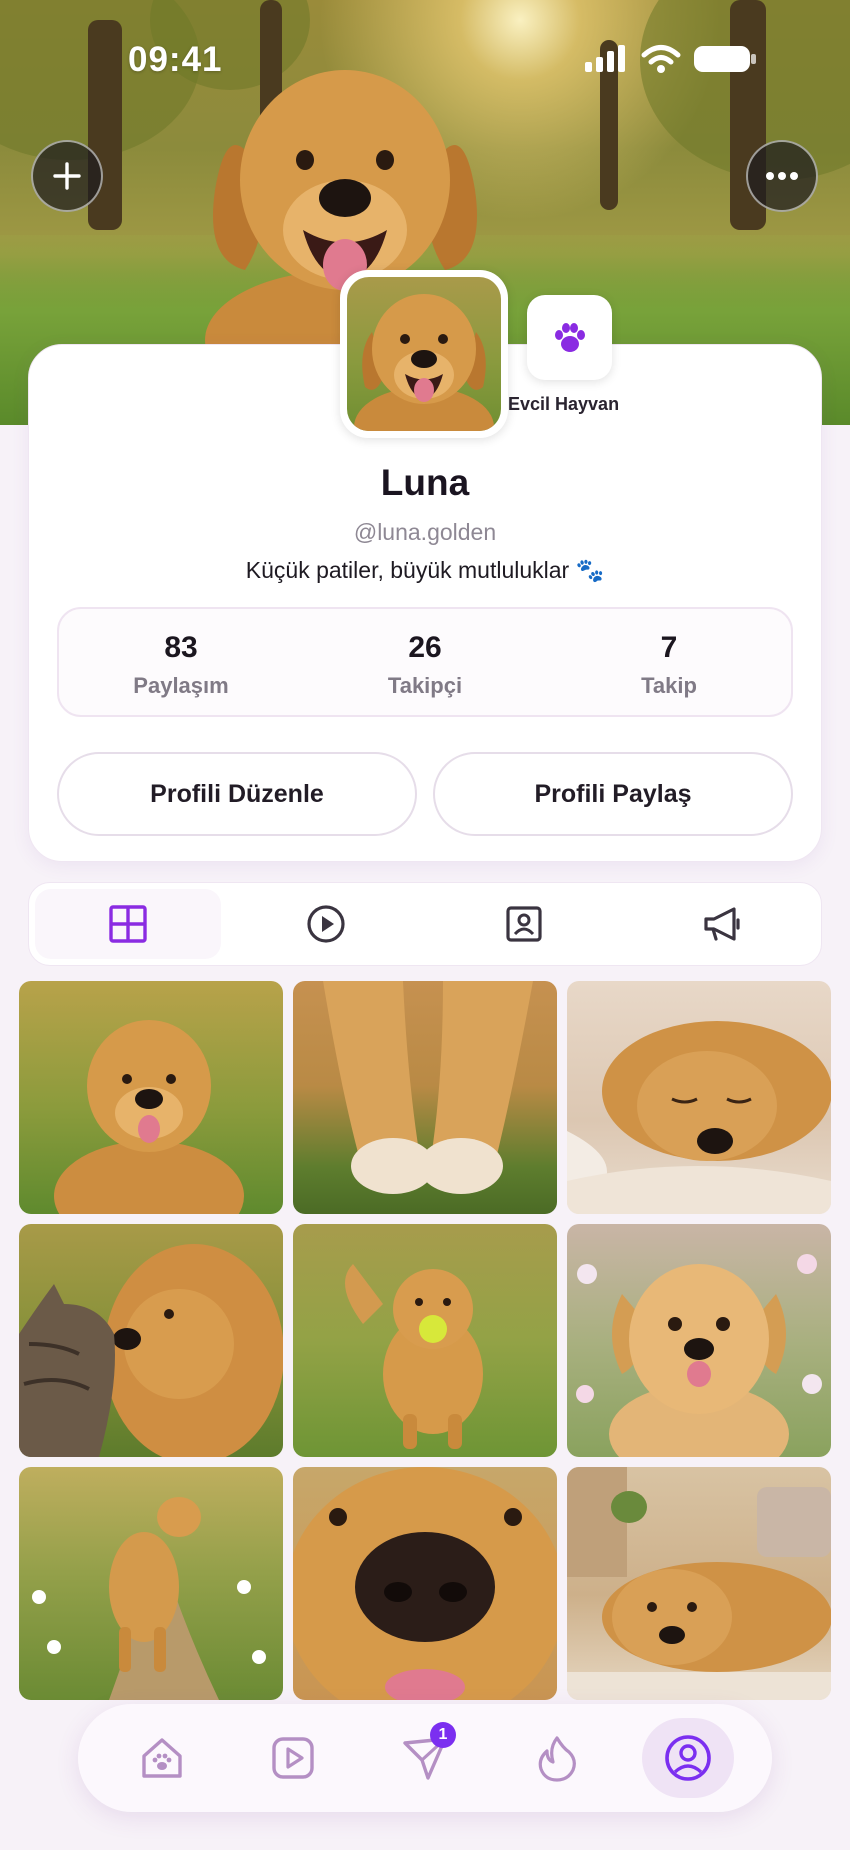 This screenshot has width=850, height=1850. What do you see at coordinates (669, 685) in the screenshot?
I see `stat-following-label: Takip` at bounding box center [669, 685].